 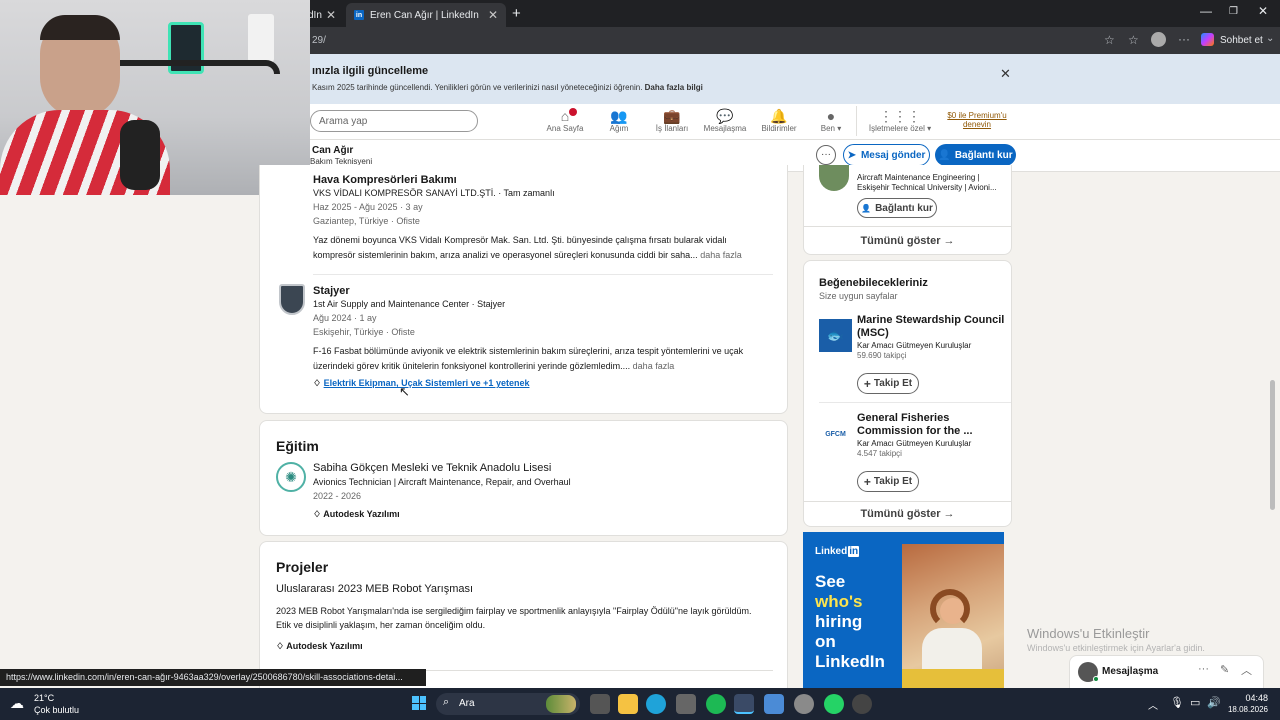 I want to click on nav-network: 👥 Ağım, so click(x=619, y=120).